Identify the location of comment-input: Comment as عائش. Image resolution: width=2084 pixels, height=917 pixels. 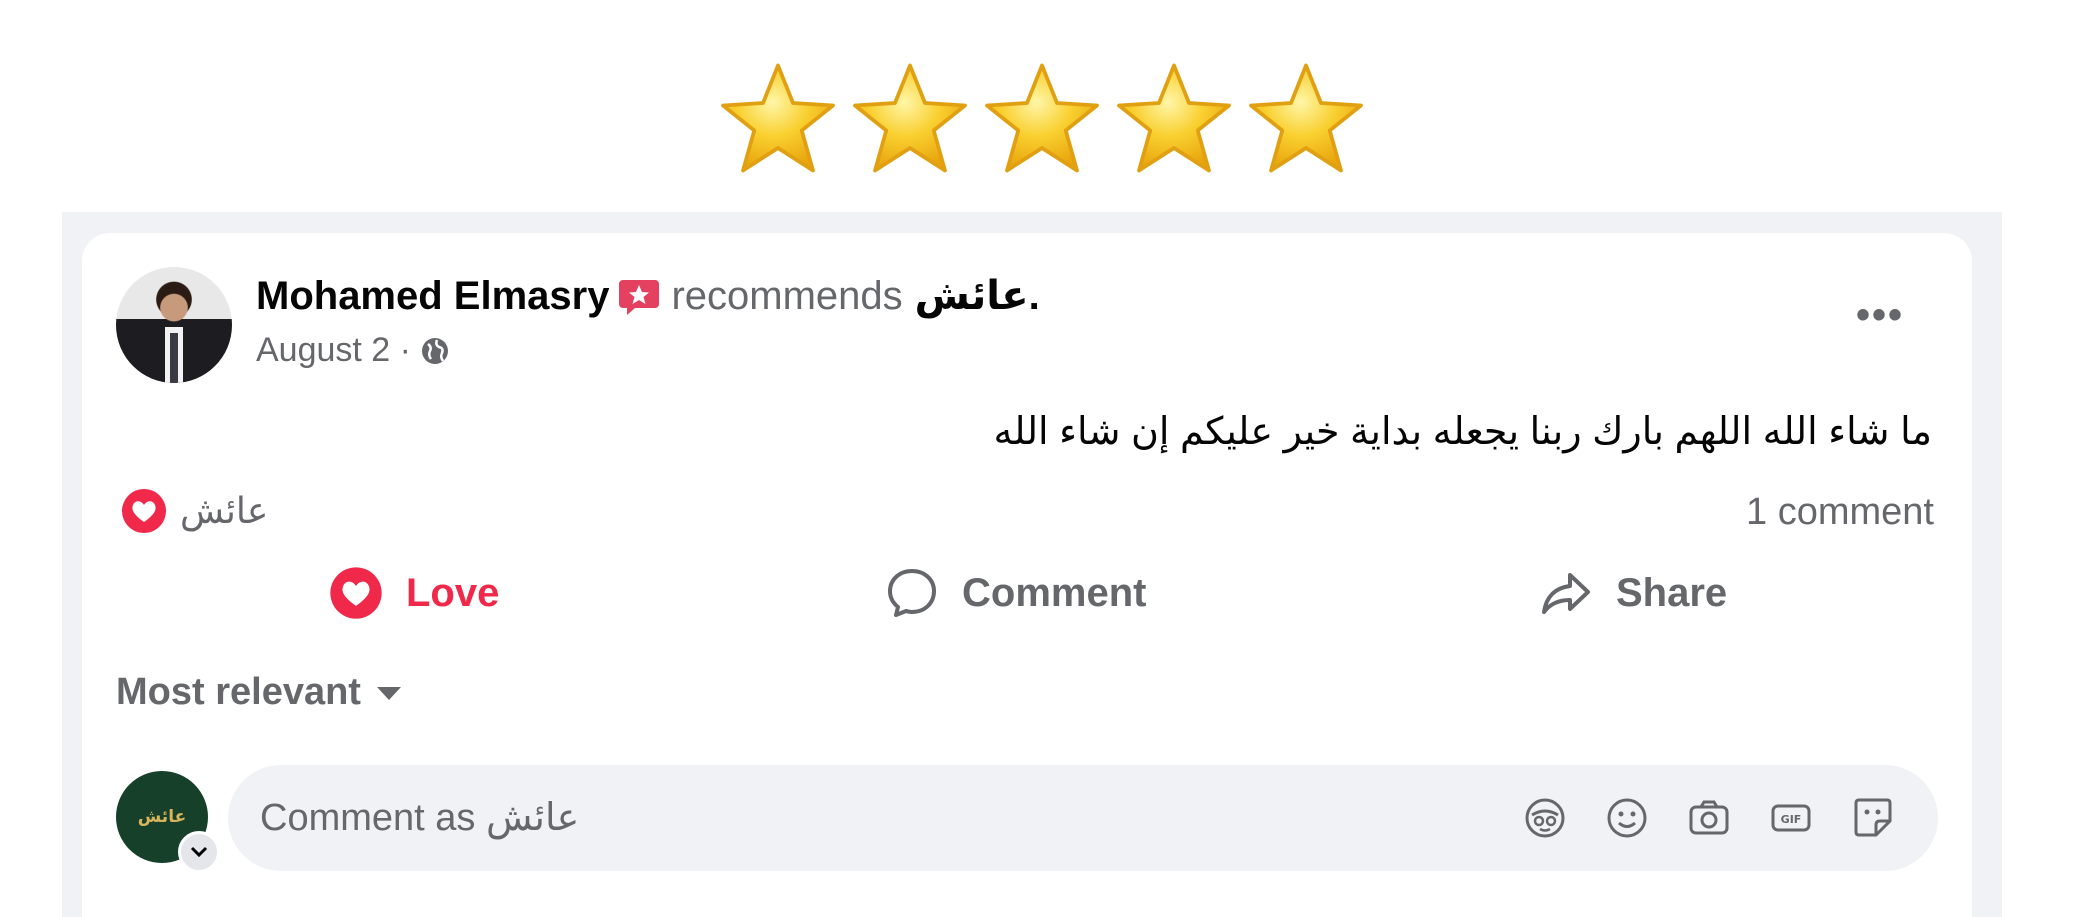
(760, 818).